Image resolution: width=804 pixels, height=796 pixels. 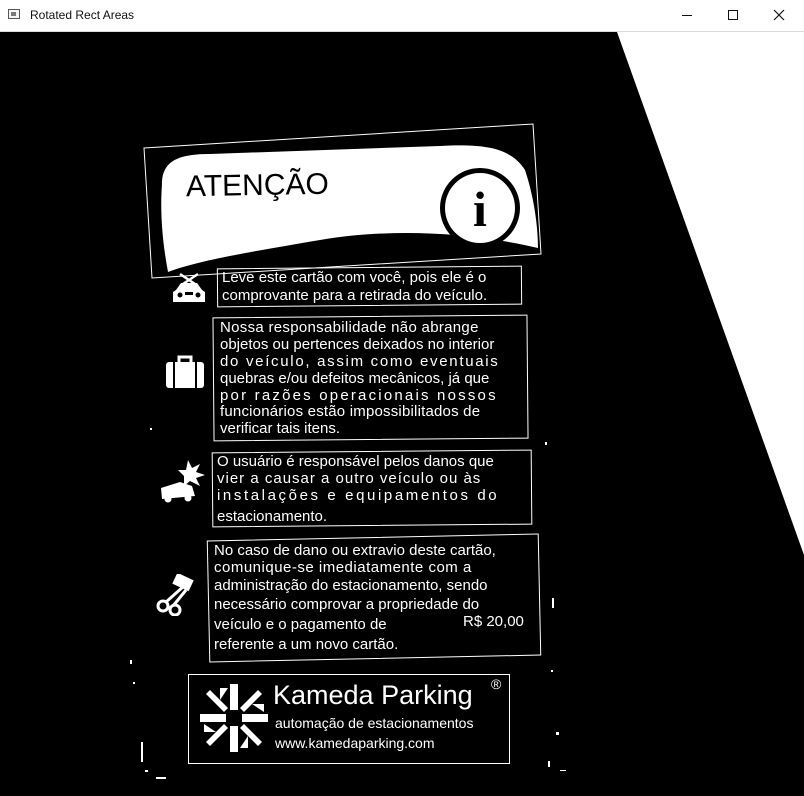 What do you see at coordinates (185, 371) in the screenshot?
I see `suitcase-icon` at bounding box center [185, 371].